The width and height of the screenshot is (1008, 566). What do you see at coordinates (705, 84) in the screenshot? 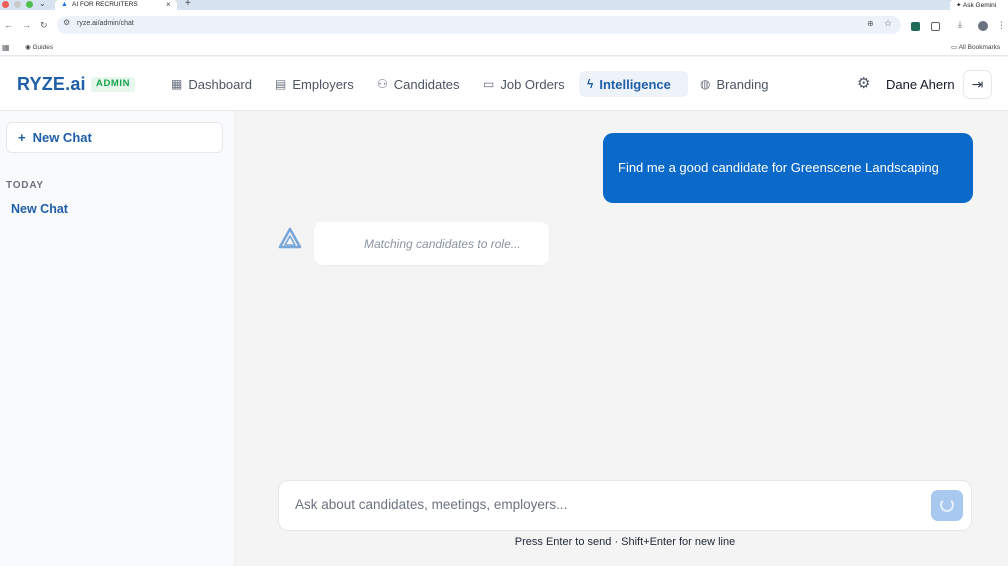
I see `palette-icon: ◍` at bounding box center [705, 84].